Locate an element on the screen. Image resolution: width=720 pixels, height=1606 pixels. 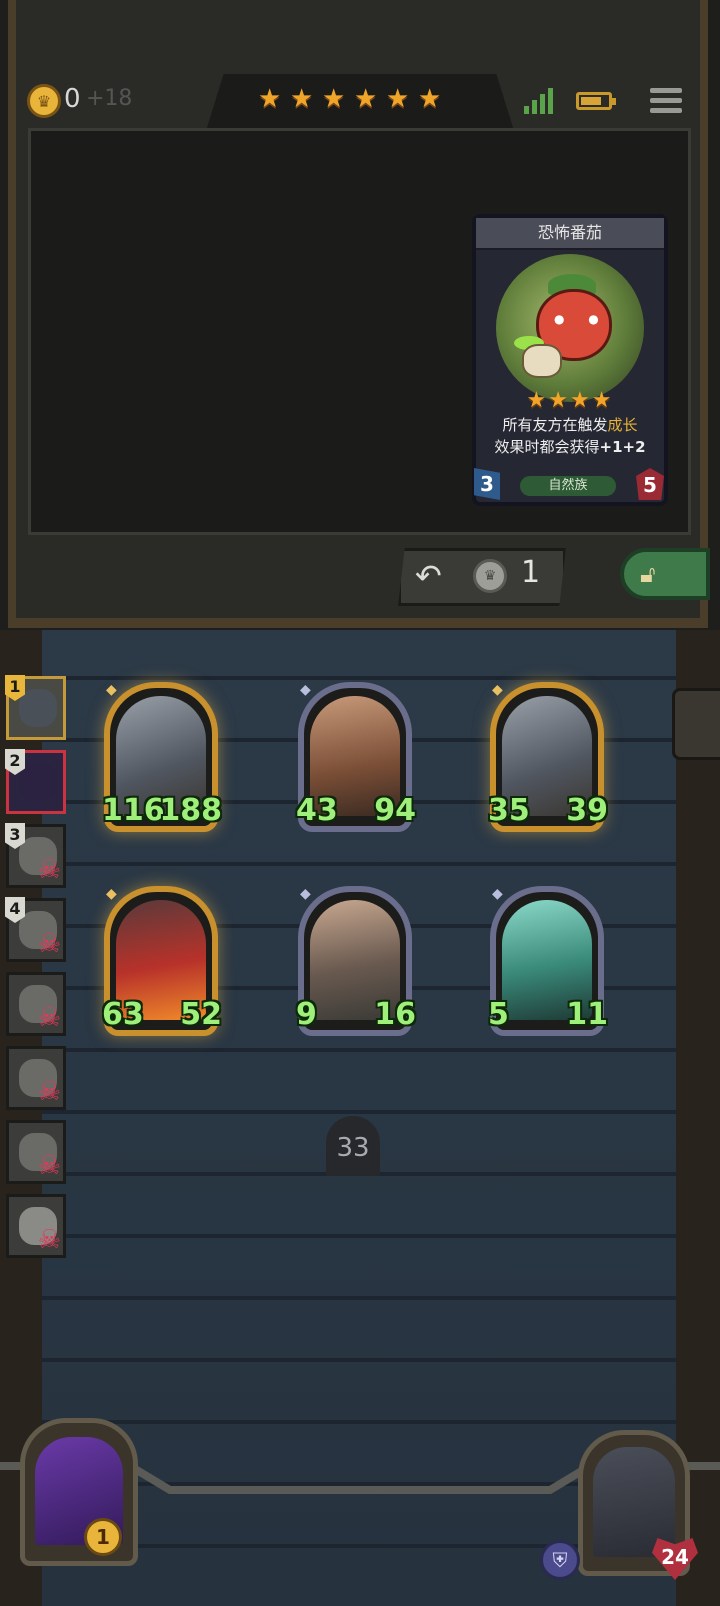
board-minion-warrior: ◆ 9 16 is located at coordinates (356, 961).